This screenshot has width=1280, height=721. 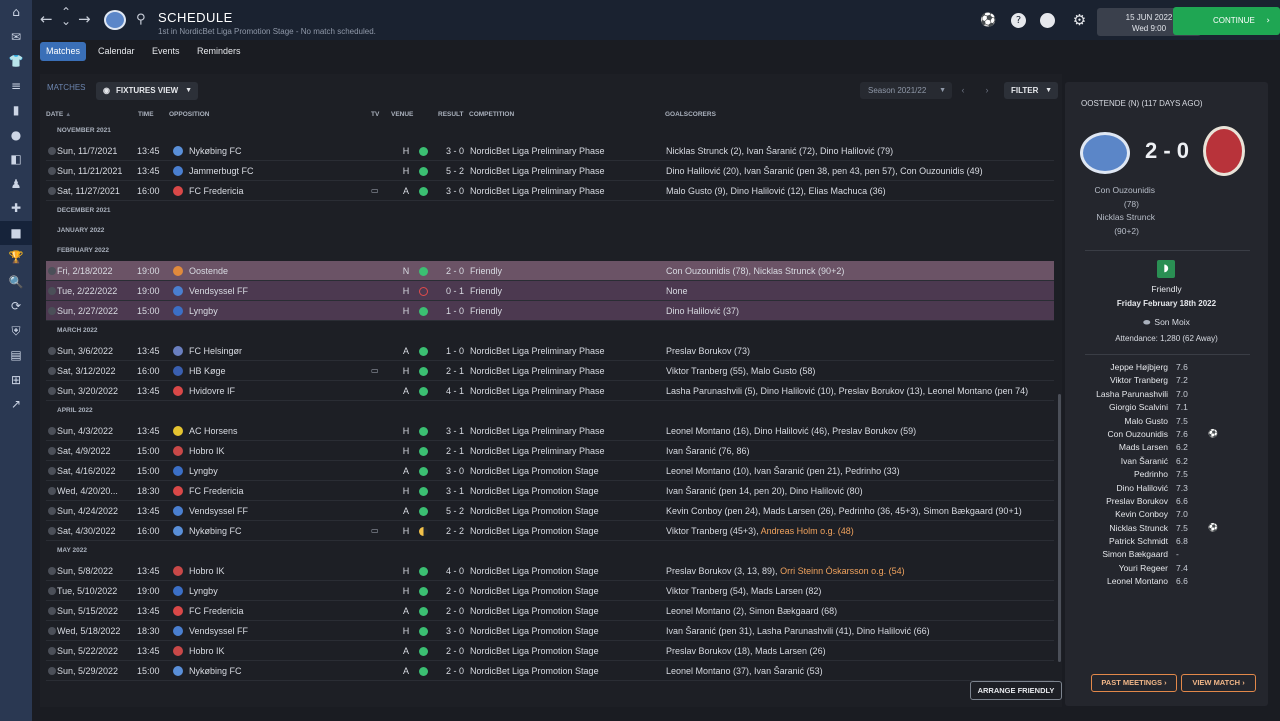 What do you see at coordinates (1151, 474) in the screenshot?
I see `player-name: Pedrinho` at bounding box center [1151, 474].